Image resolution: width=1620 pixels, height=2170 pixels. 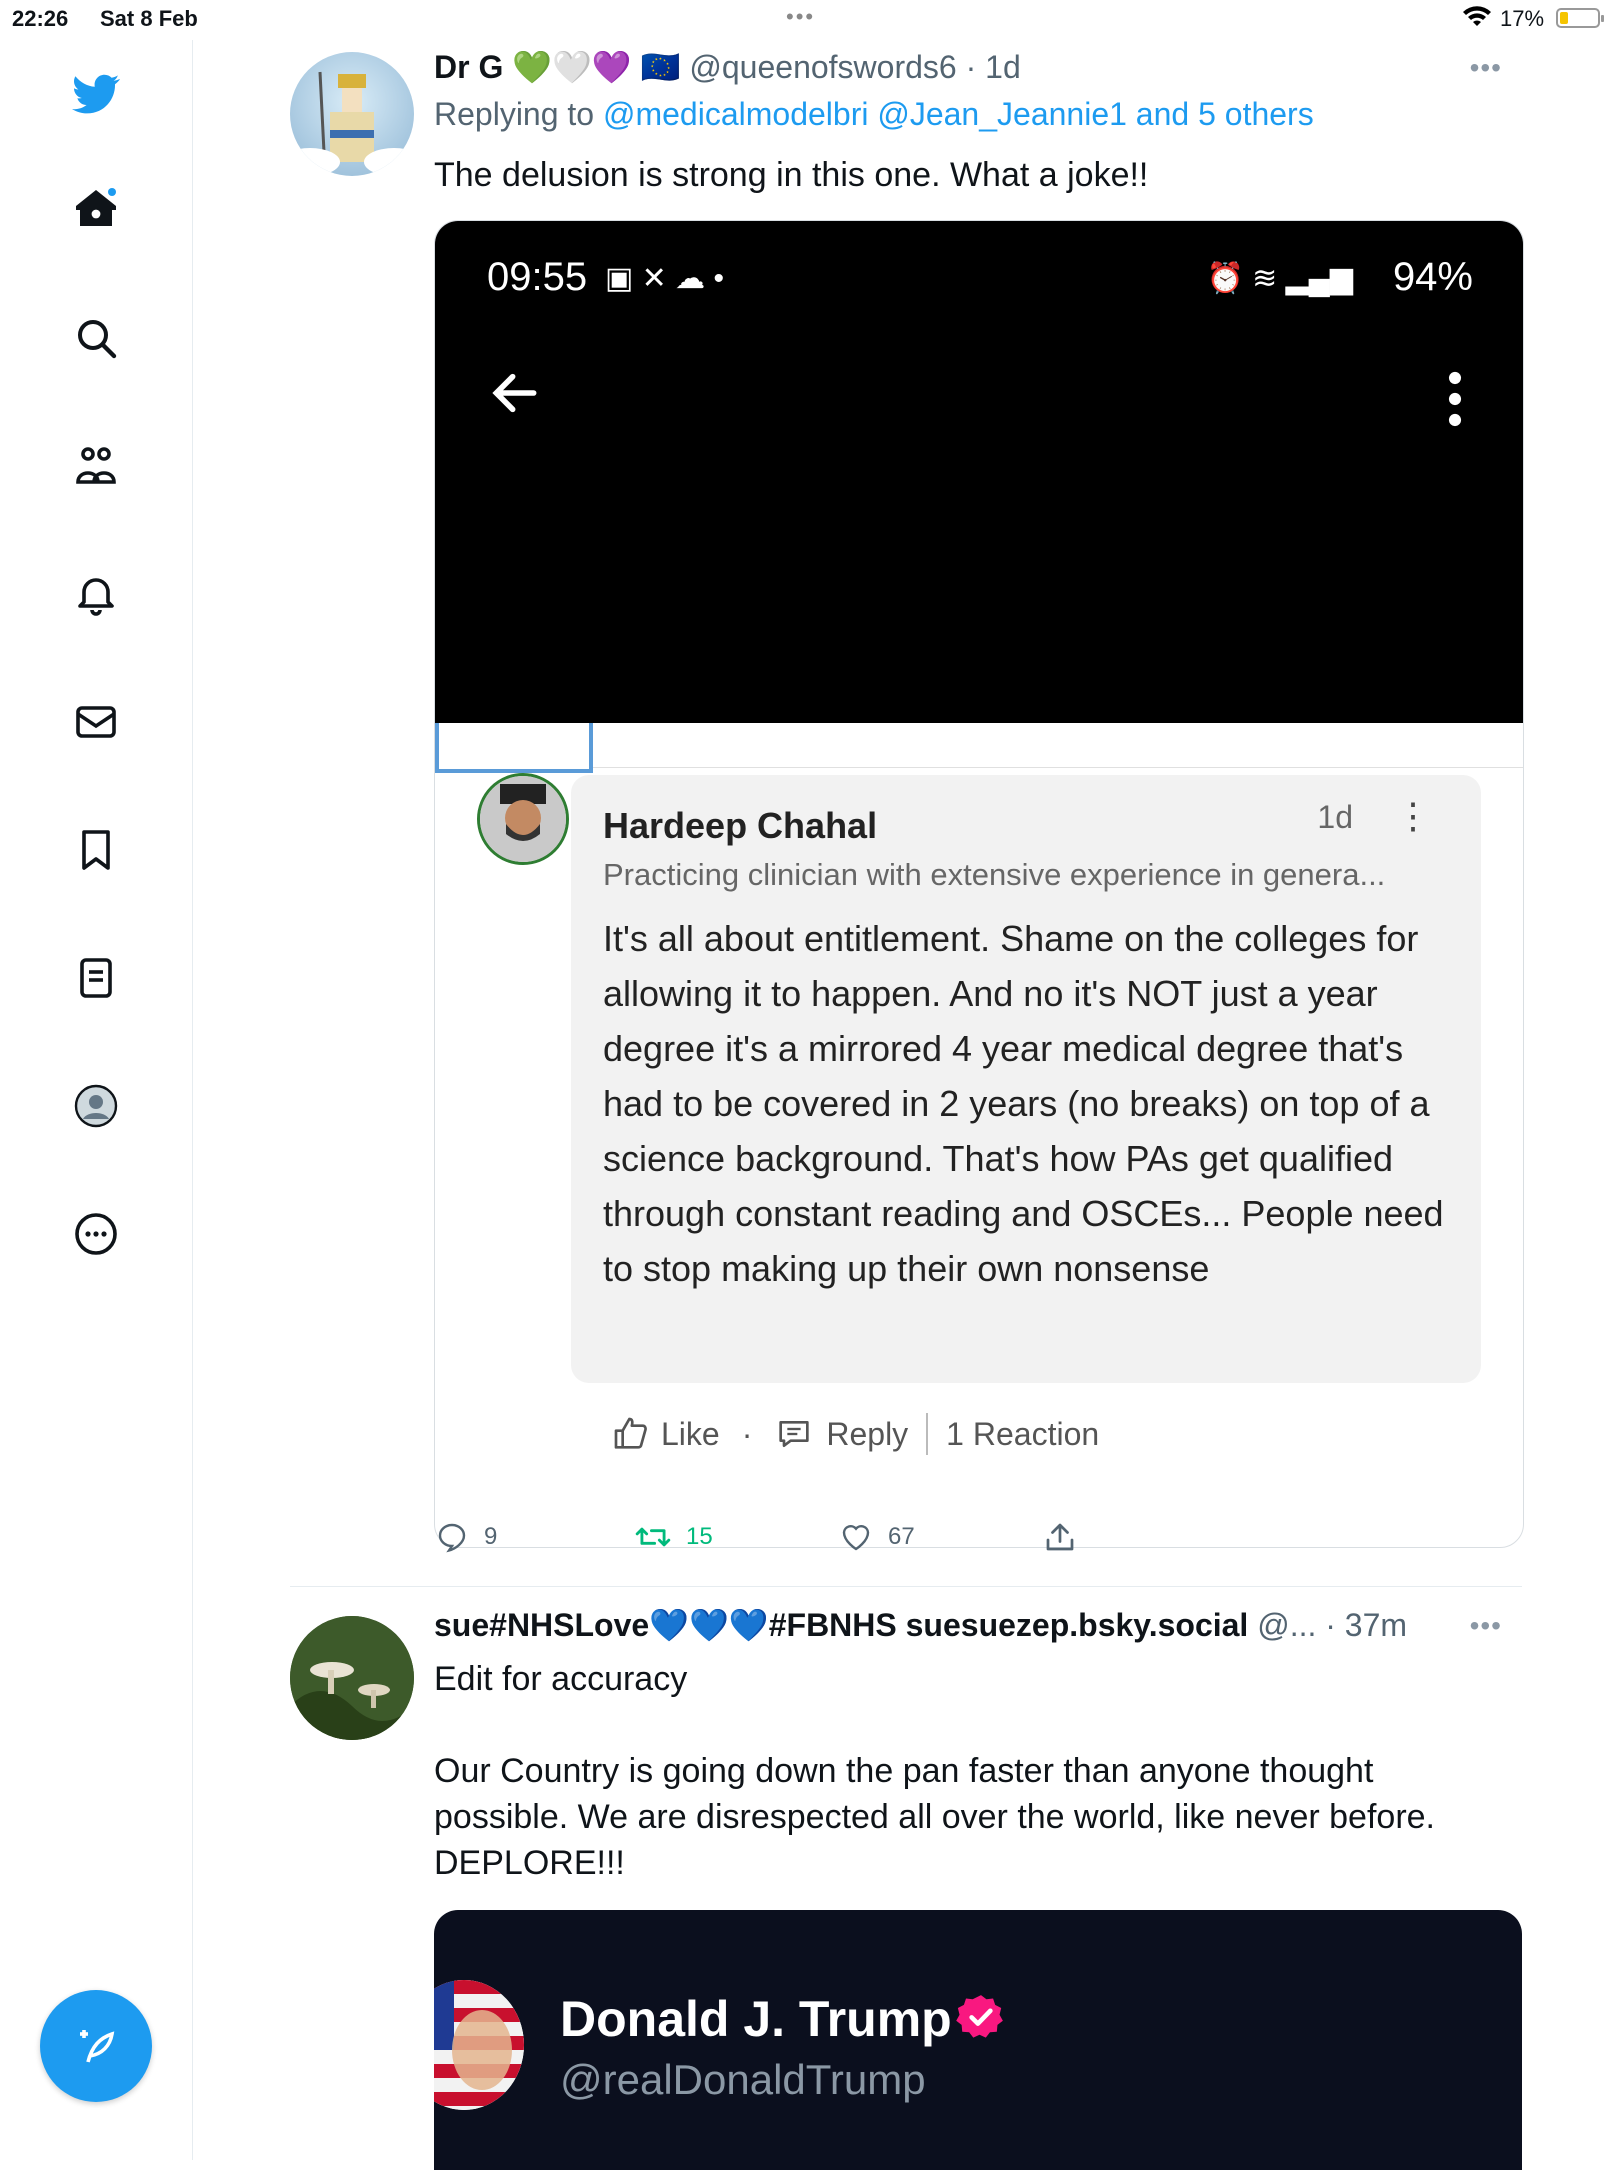 I want to click on phone-status-icons: ▣ ✕ ☁ •, so click(x=664, y=278).